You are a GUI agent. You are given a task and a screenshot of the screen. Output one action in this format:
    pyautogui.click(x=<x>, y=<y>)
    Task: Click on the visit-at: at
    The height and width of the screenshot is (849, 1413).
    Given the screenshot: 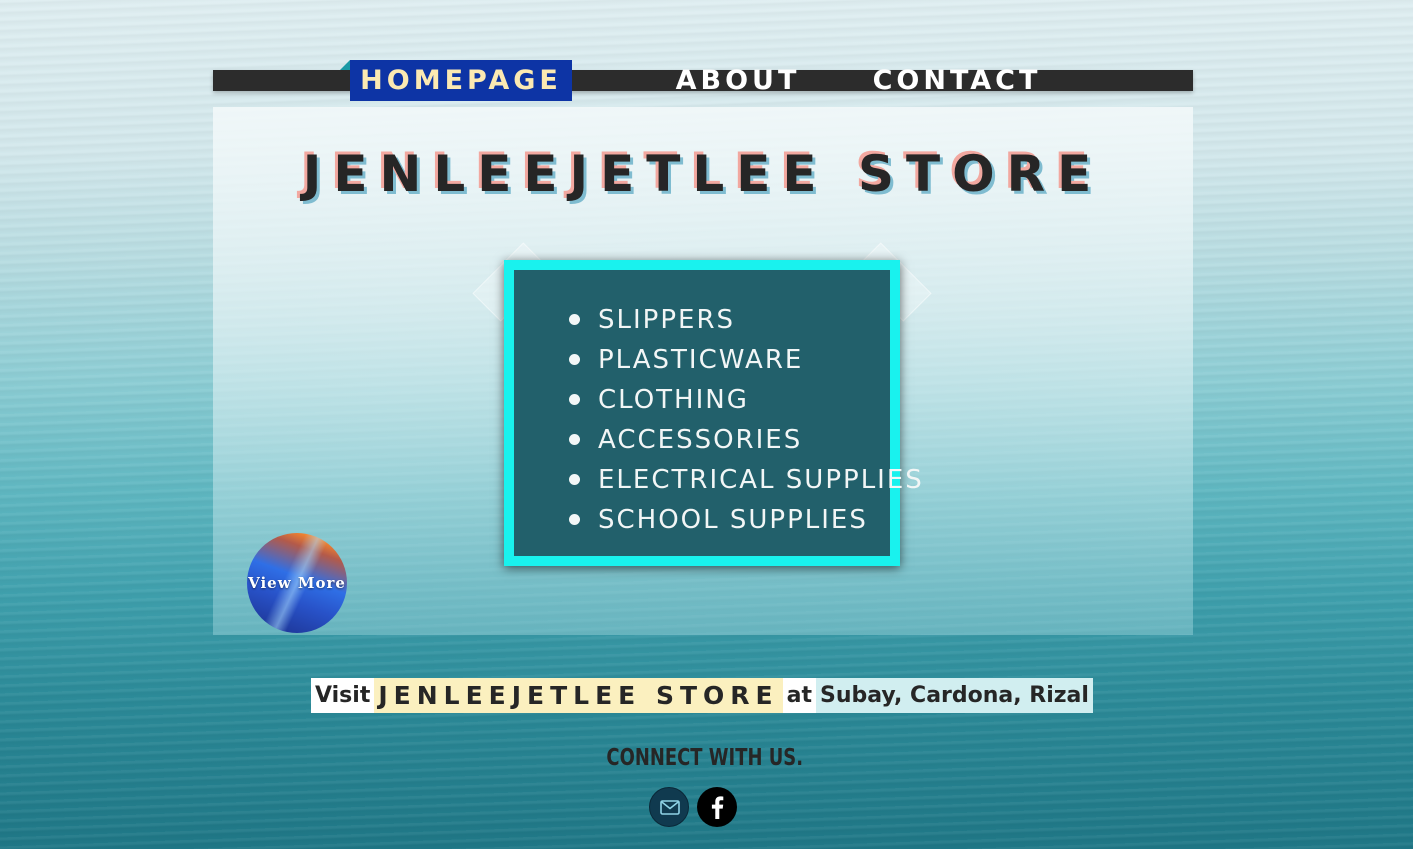 What is the action you would take?
    pyautogui.click(x=799, y=695)
    